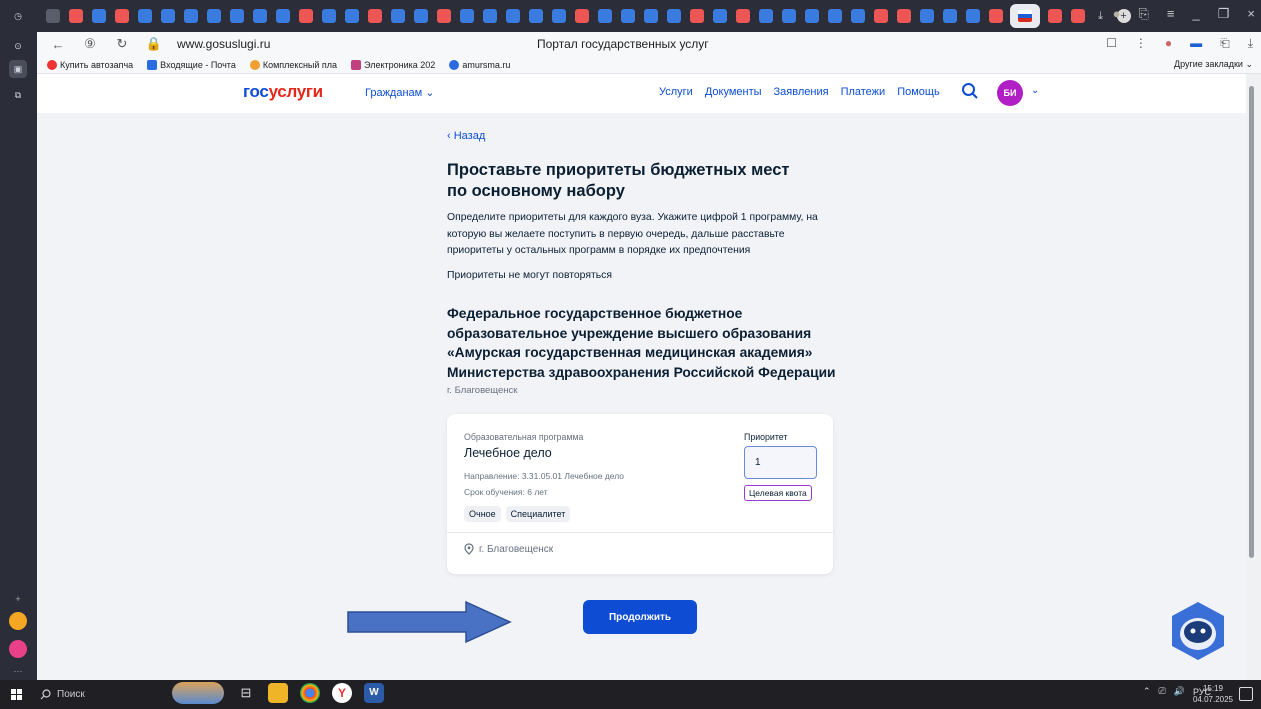 This screenshot has width=1261, height=709. Describe the element at coordinates (863, 92) in the screenshot. I see `nav-payments: Платежи` at that location.